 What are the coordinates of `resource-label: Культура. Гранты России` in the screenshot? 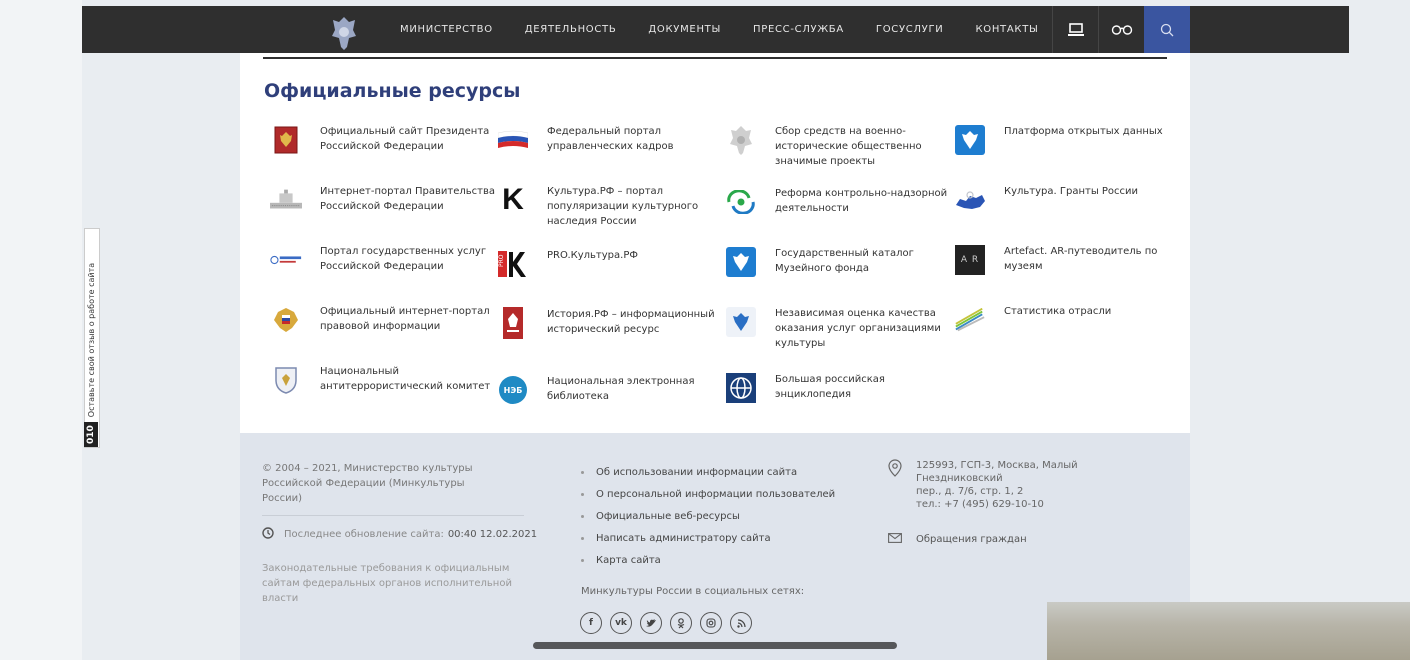 It's located at (1071, 191).